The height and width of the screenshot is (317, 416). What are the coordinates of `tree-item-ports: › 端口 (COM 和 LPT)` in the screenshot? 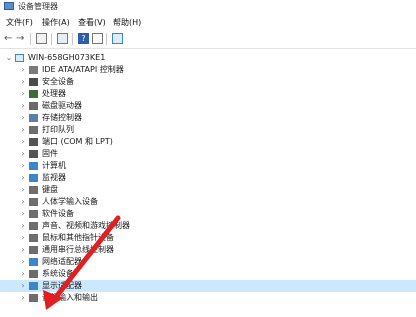 It's located at (208, 142).